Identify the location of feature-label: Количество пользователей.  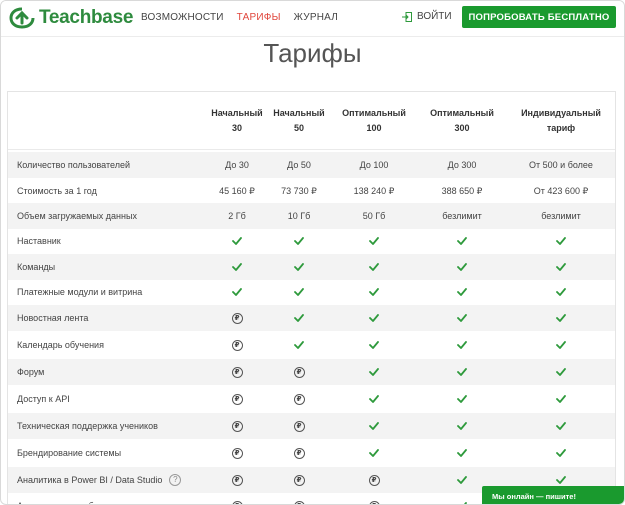
(73, 165).